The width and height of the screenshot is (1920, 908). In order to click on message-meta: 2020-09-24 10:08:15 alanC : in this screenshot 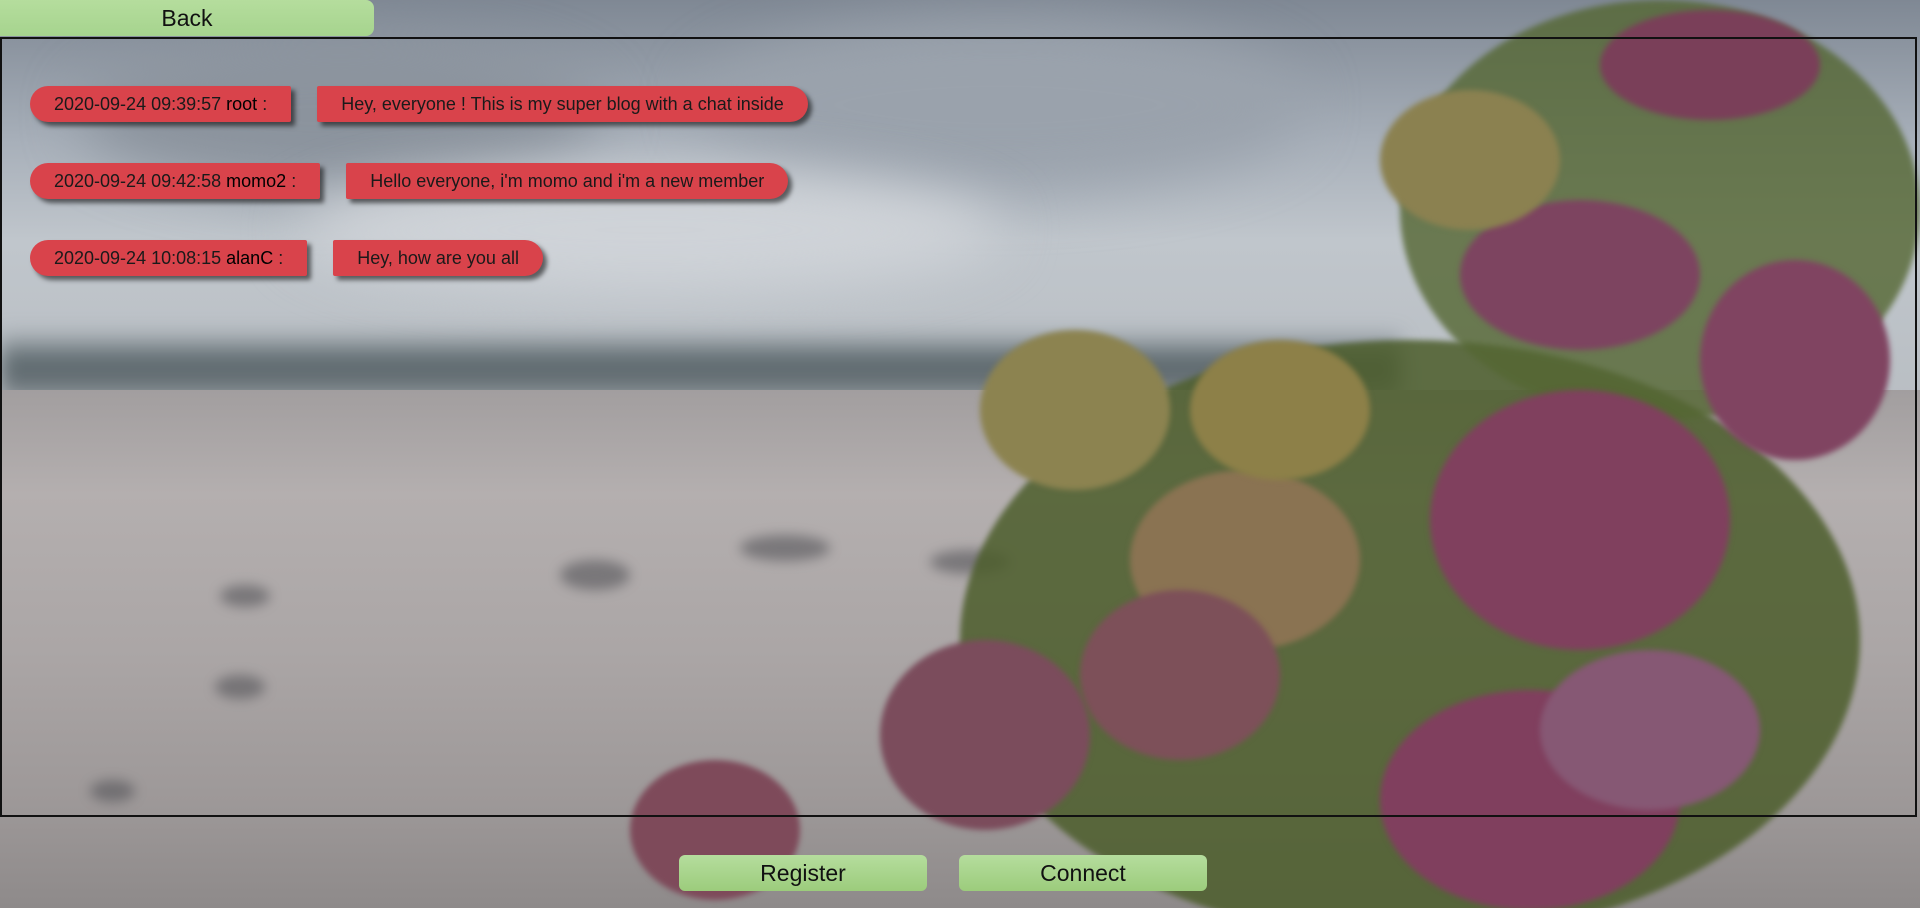, I will do `click(169, 258)`.